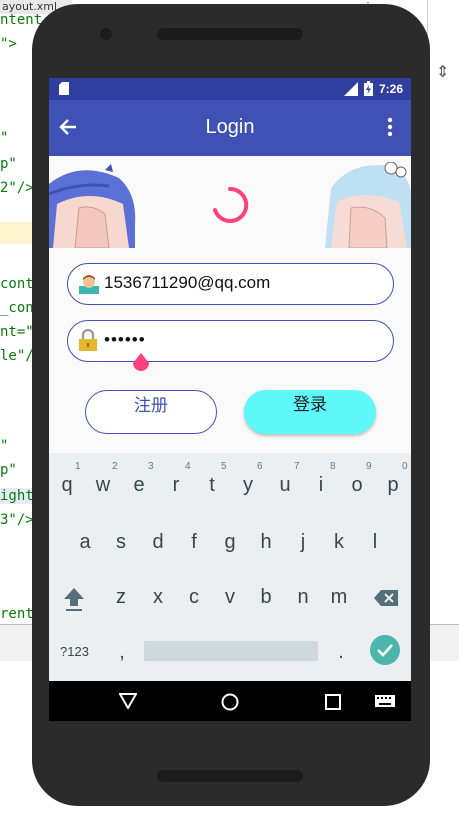  I want to click on code-line: nt=", so click(17, 332).